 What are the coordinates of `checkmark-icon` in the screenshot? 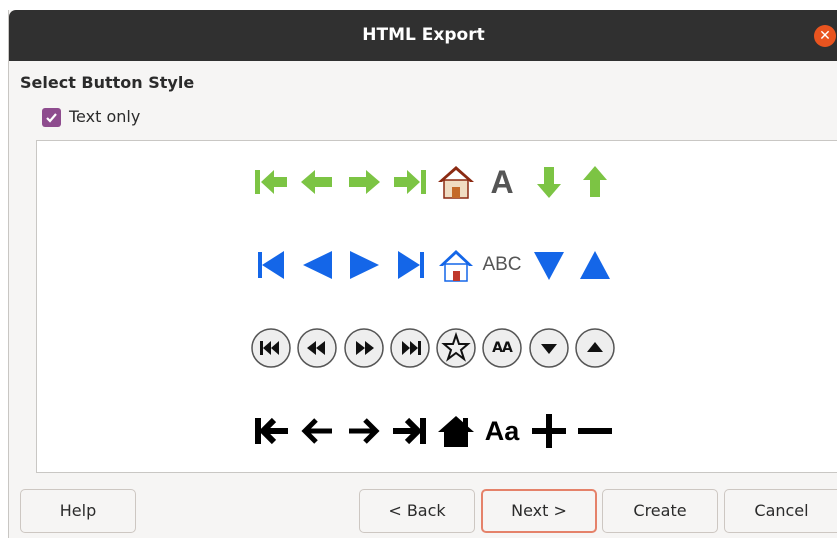 It's located at (51, 118).